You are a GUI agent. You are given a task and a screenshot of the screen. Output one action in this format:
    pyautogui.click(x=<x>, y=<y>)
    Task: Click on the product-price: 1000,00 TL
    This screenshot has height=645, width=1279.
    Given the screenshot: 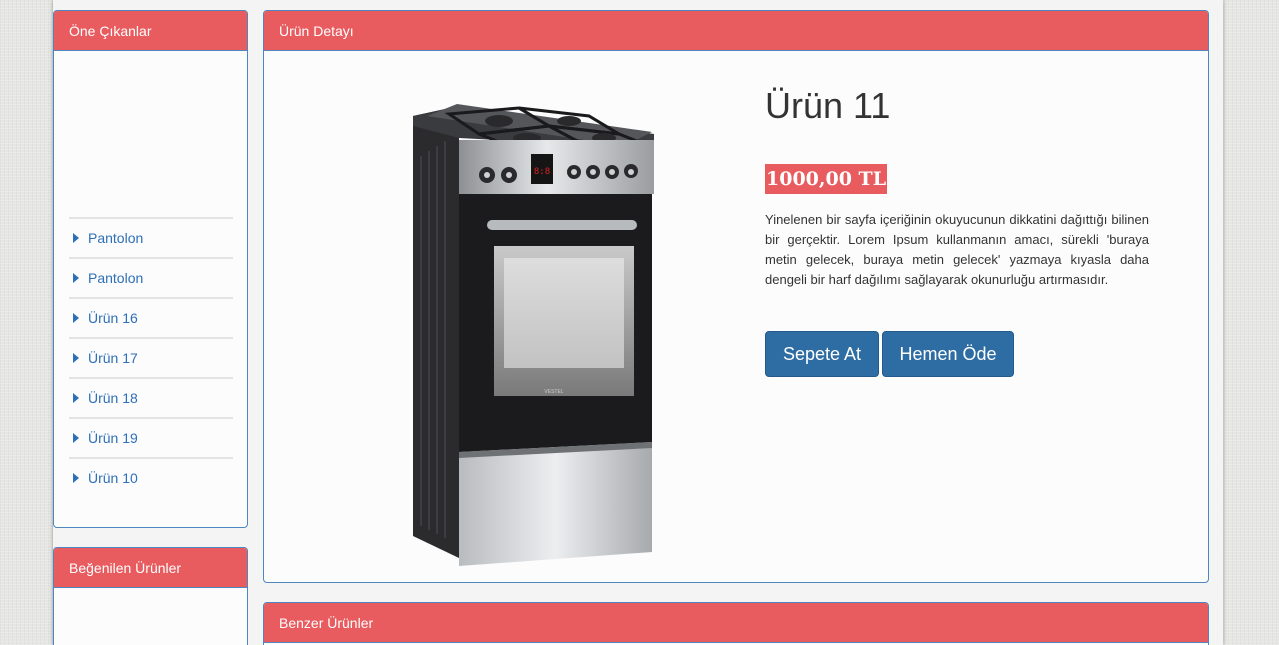 What is the action you would take?
    pyautogui.click(x=826, y=179)
    